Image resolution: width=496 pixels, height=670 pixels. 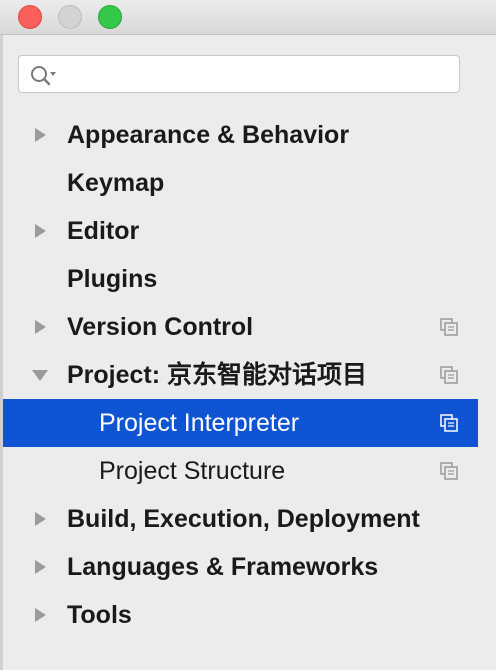 I want to click on zoom-window-icon, so click(x=110, y=17).